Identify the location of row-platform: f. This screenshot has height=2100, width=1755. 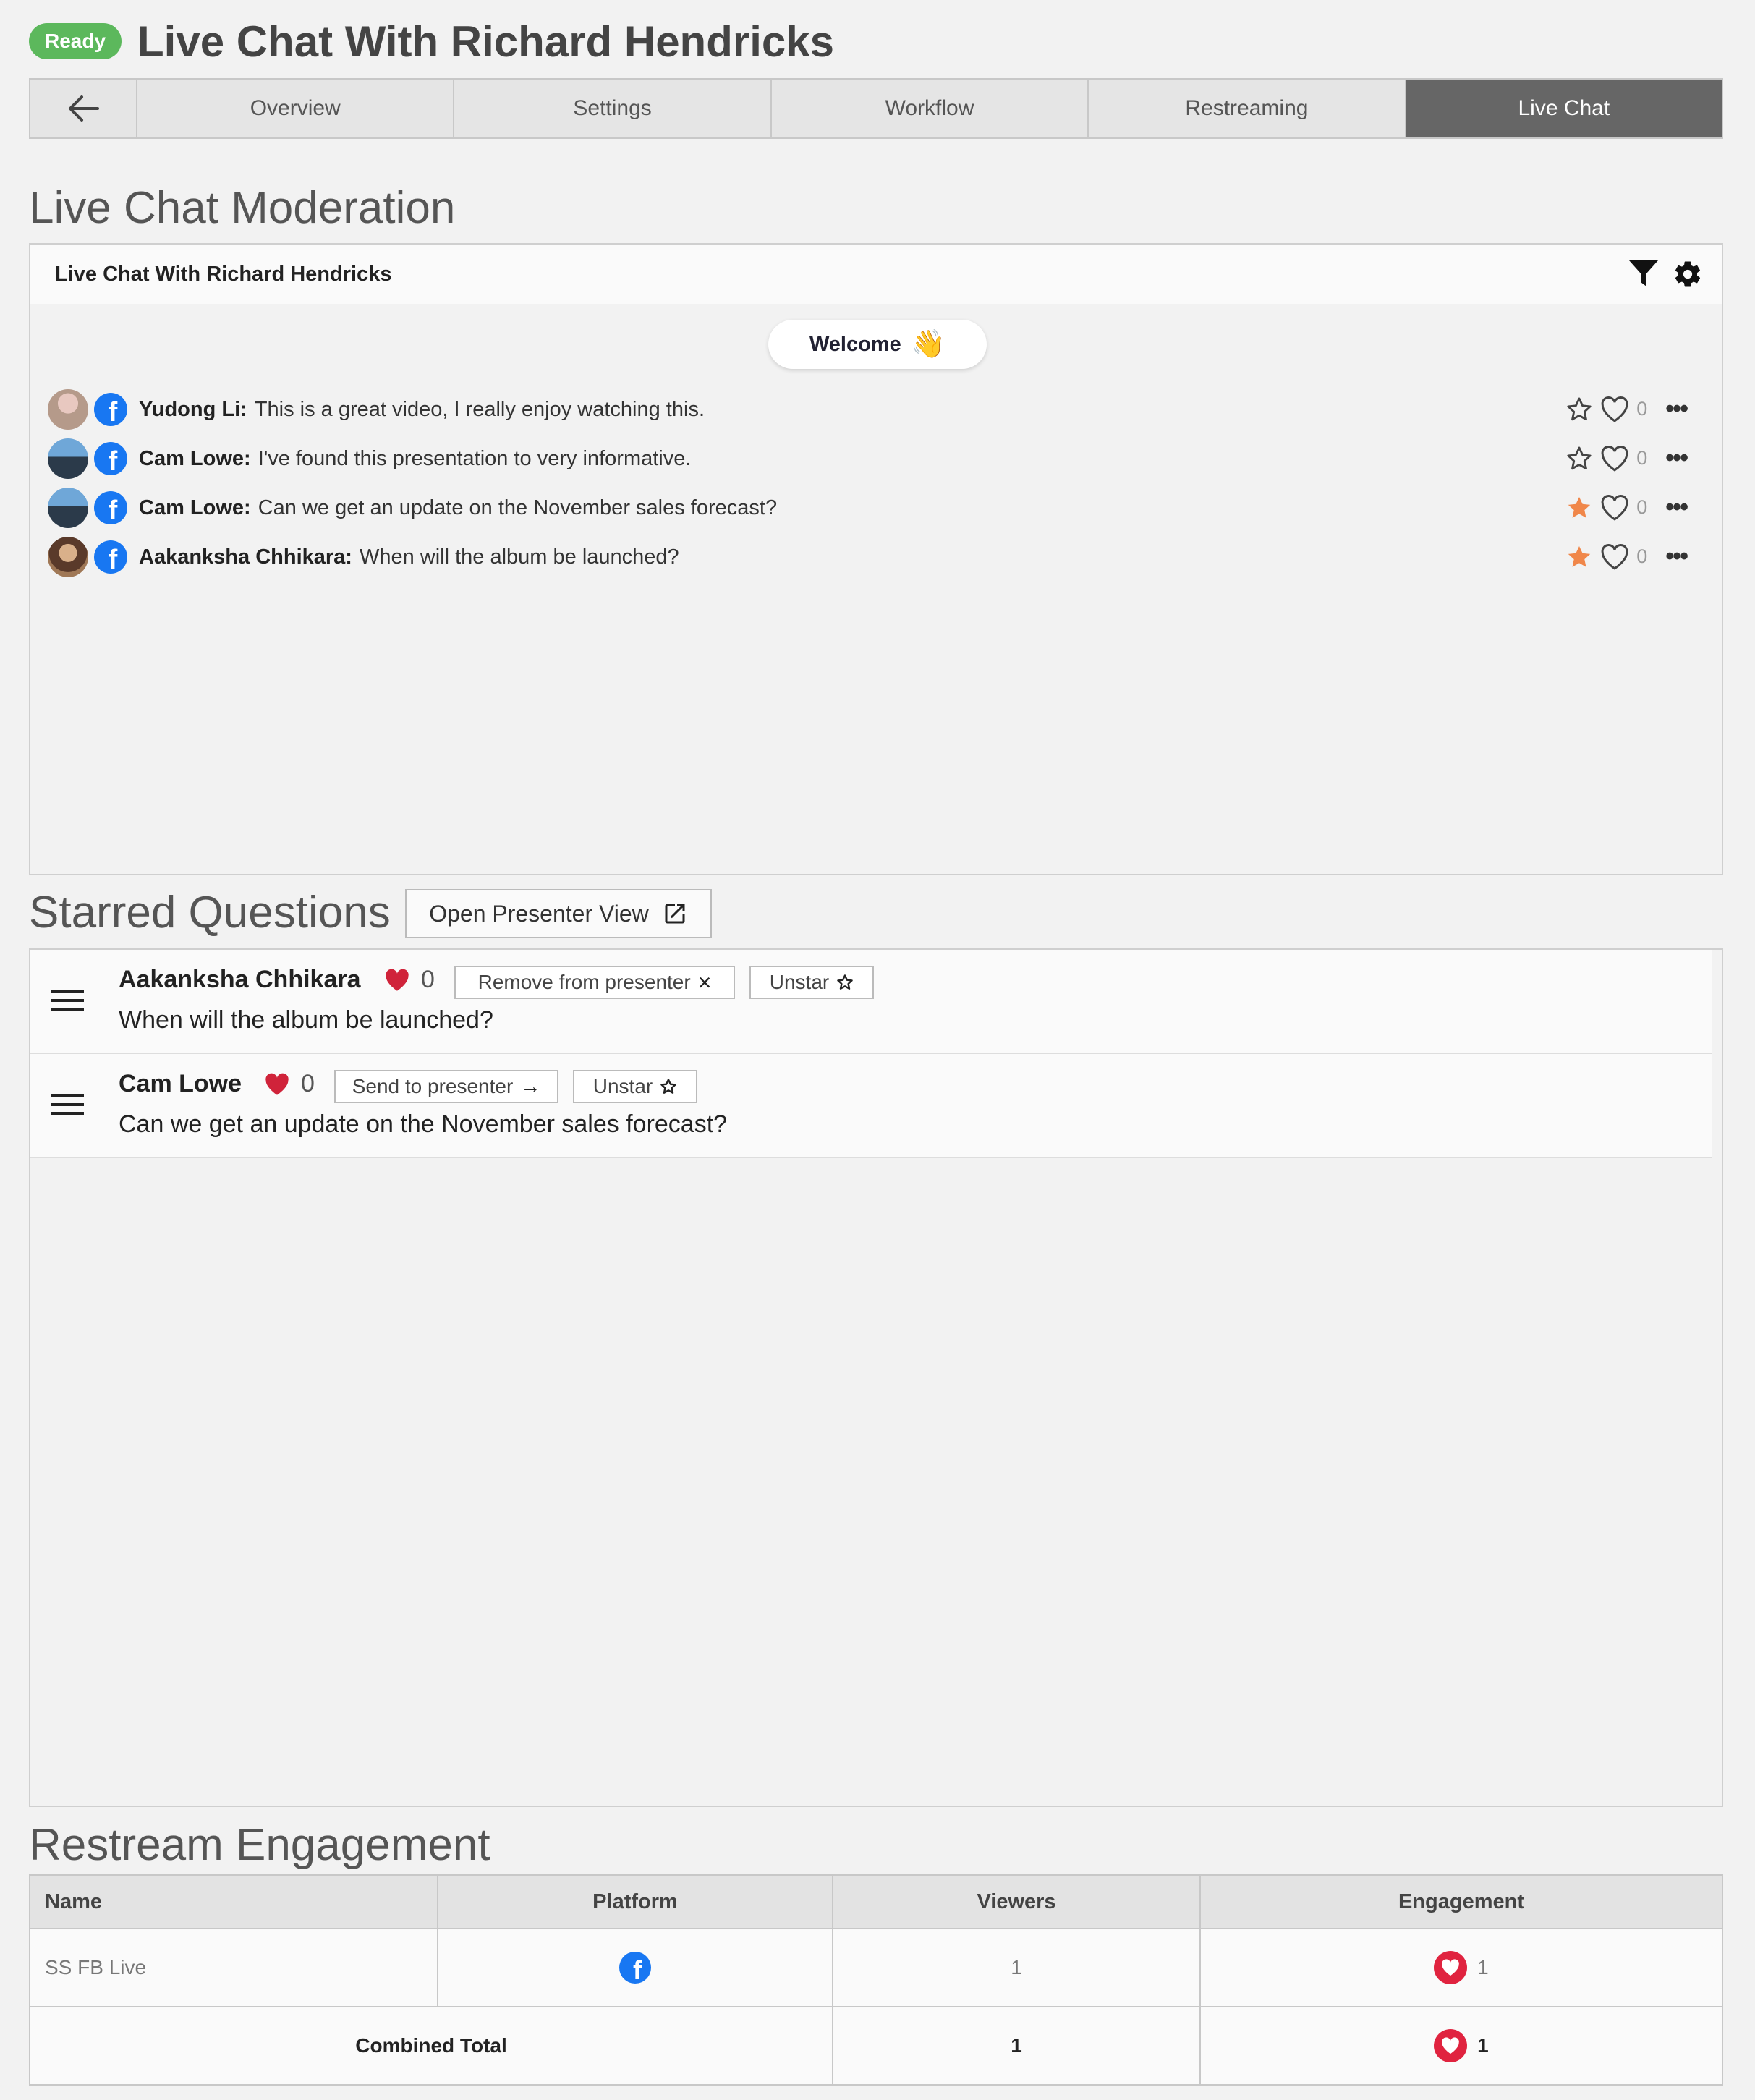
(635, 1968).